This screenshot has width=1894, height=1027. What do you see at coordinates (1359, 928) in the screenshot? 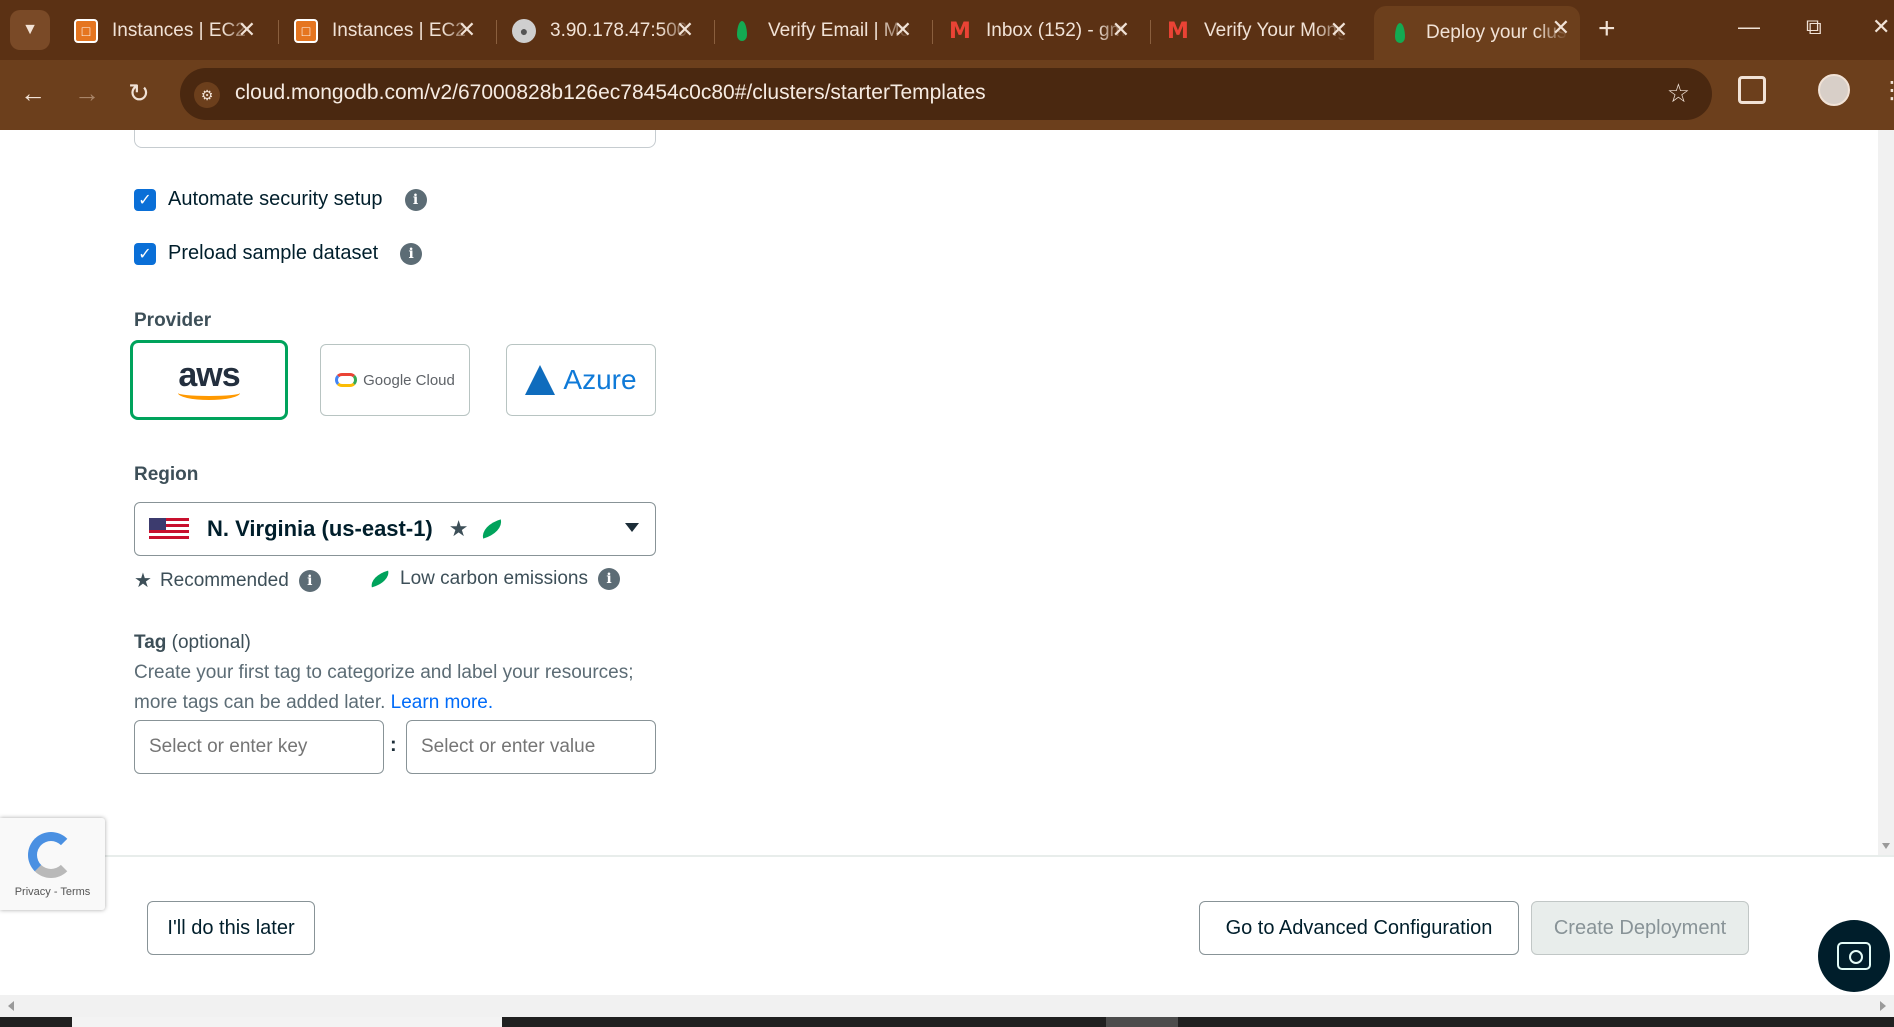
I see `advanced-configuration-button: Go to Advanced Configuration` at bounding box center [1359, 928].